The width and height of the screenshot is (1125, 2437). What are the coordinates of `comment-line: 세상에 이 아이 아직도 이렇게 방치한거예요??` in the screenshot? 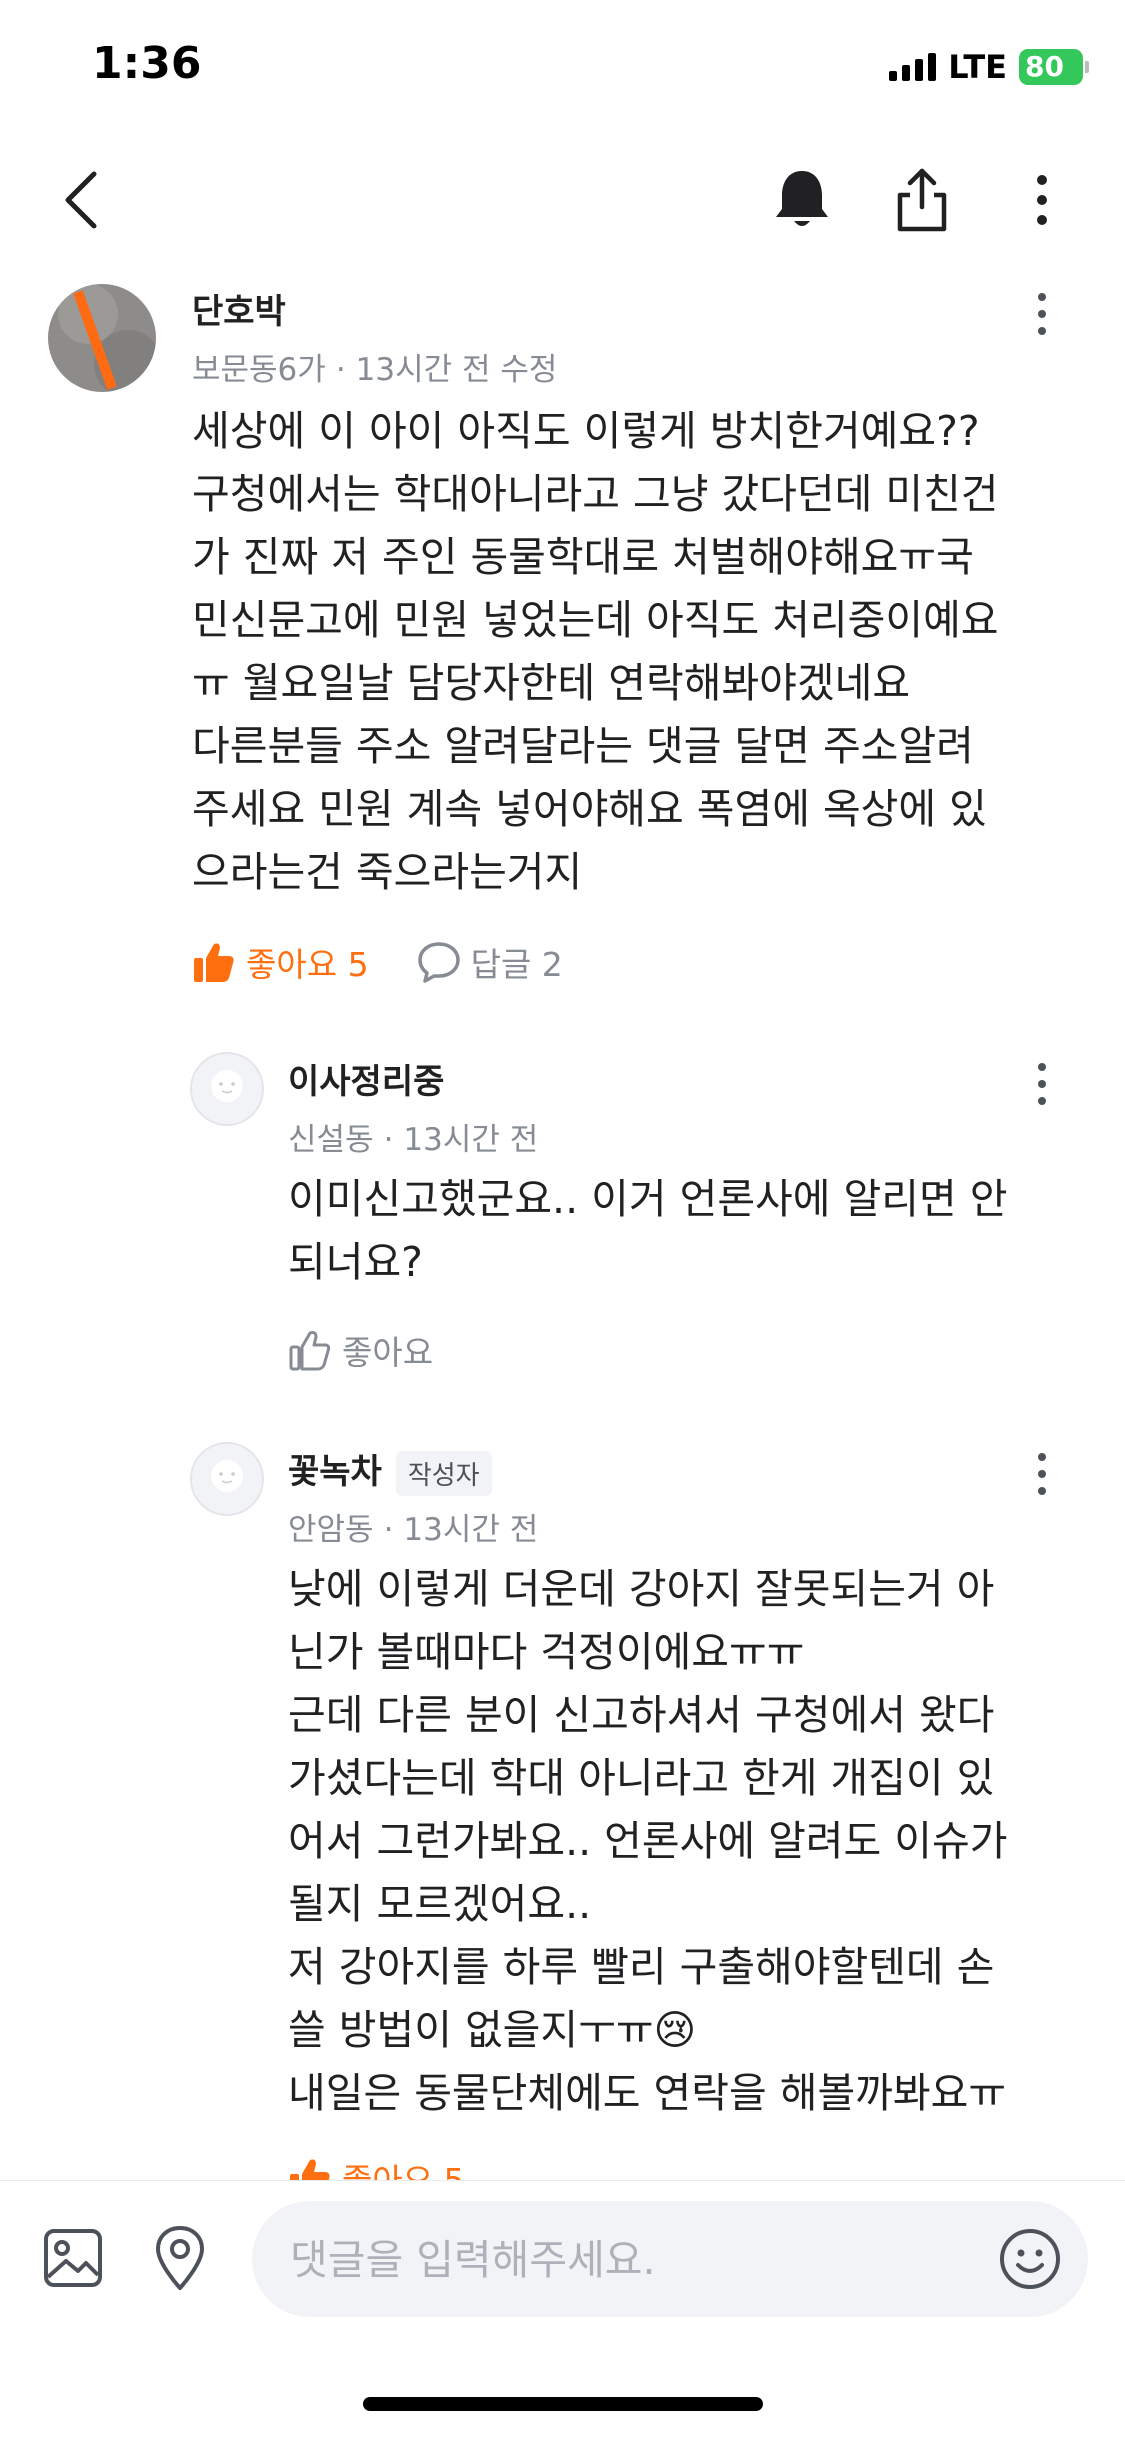 It's located at (586, 431).